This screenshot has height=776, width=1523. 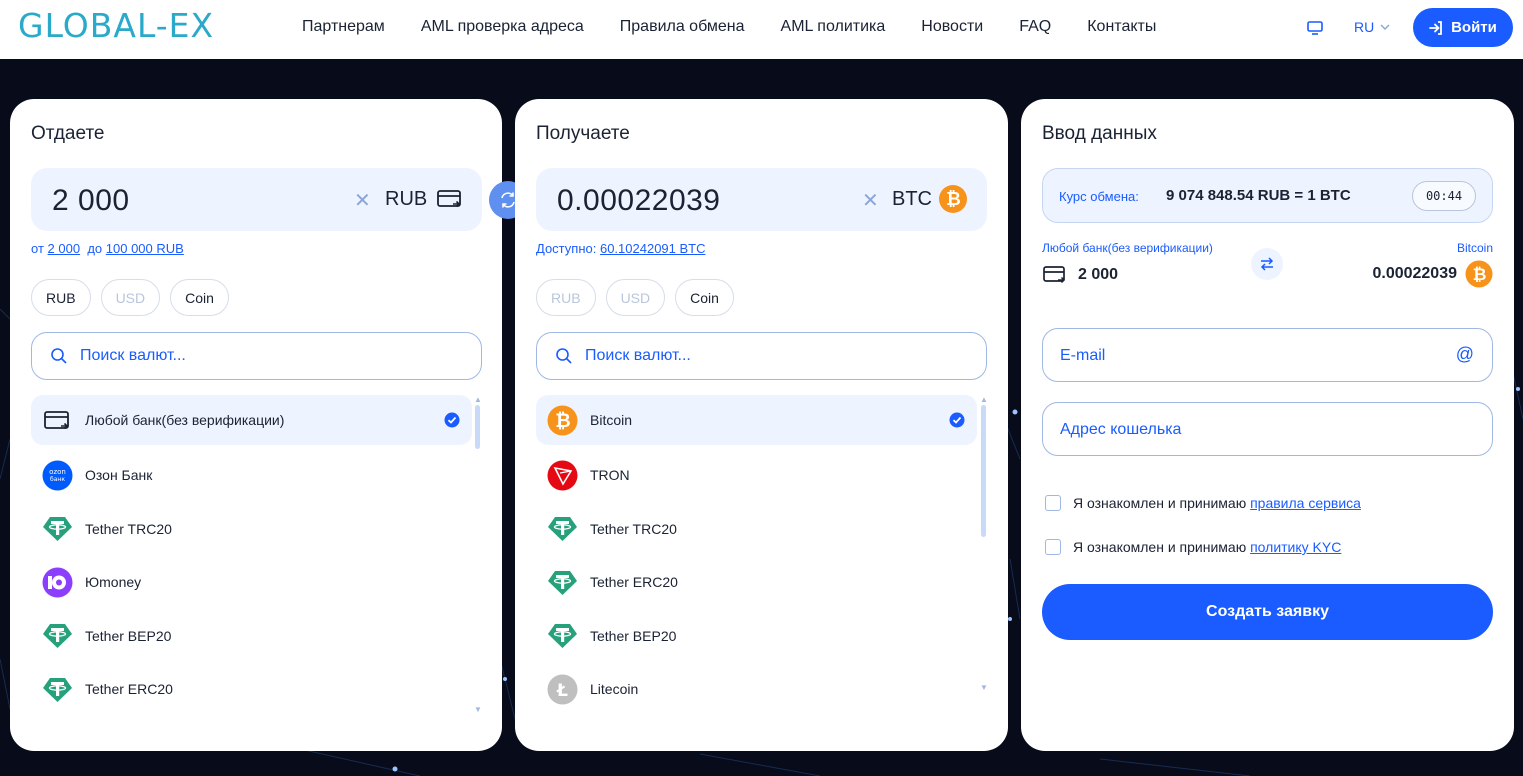 What do you see at coordinates (1267, 429) in the screenshot?
I see `wallet-address-field: Адрес кошелька` at bounding box center [1267, 429].